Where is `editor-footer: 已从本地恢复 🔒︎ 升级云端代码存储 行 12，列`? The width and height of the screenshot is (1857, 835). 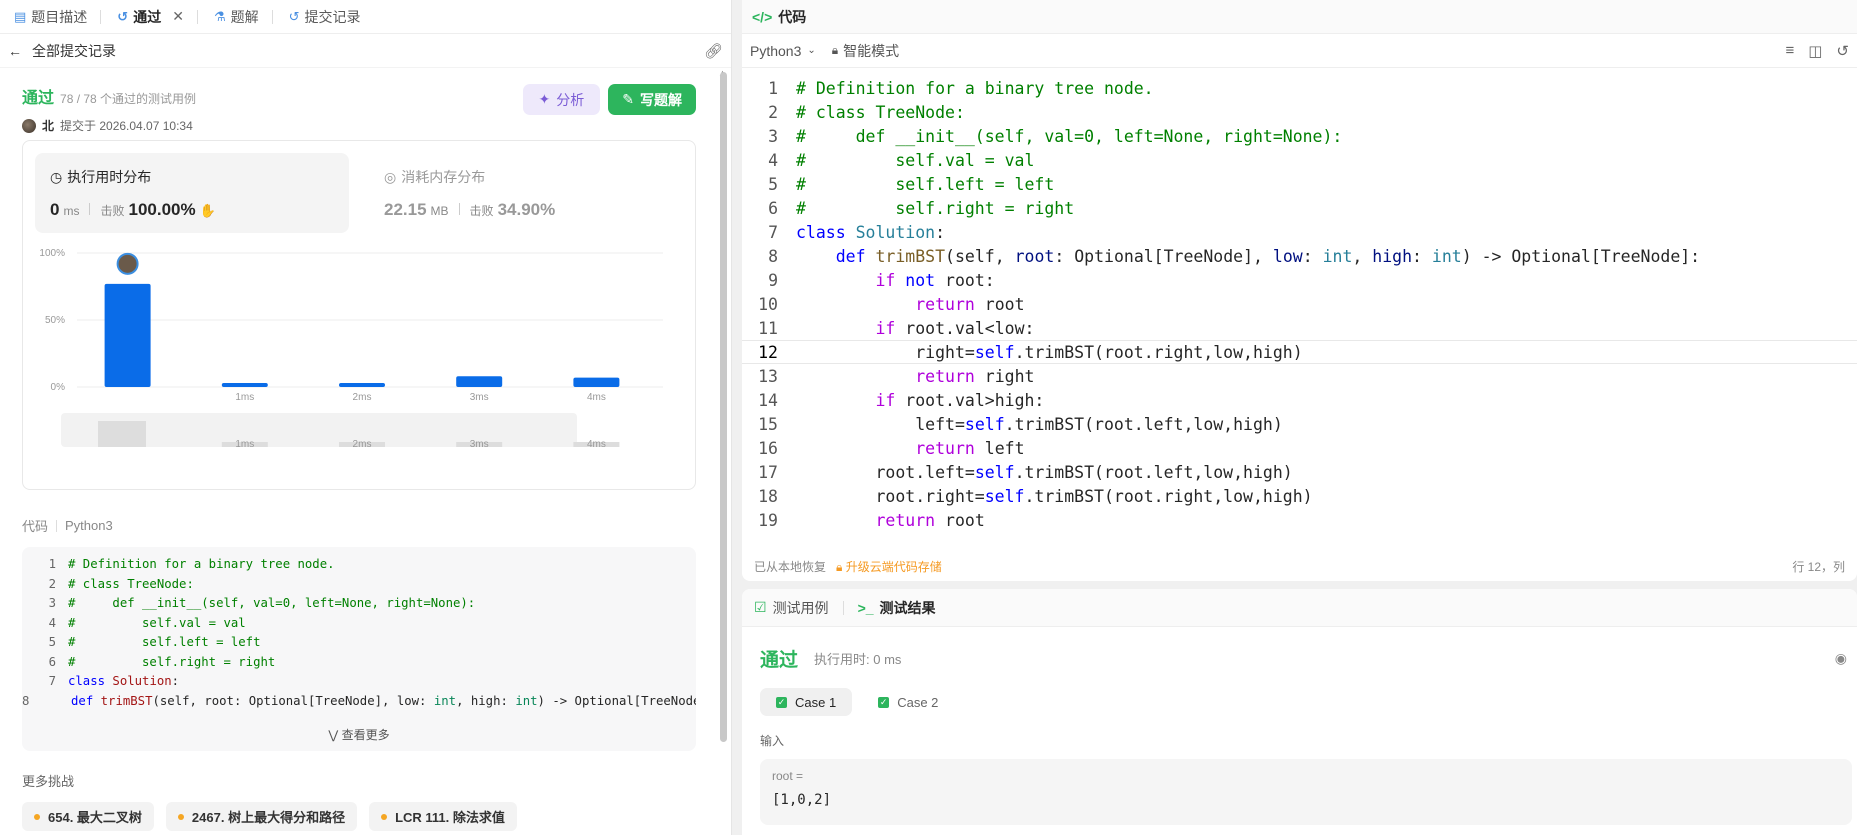
editor-footer: 已从本地恢复 🔒︎ 升级云端代码存储 行 12，列 is located at coordinates (1299, 566).